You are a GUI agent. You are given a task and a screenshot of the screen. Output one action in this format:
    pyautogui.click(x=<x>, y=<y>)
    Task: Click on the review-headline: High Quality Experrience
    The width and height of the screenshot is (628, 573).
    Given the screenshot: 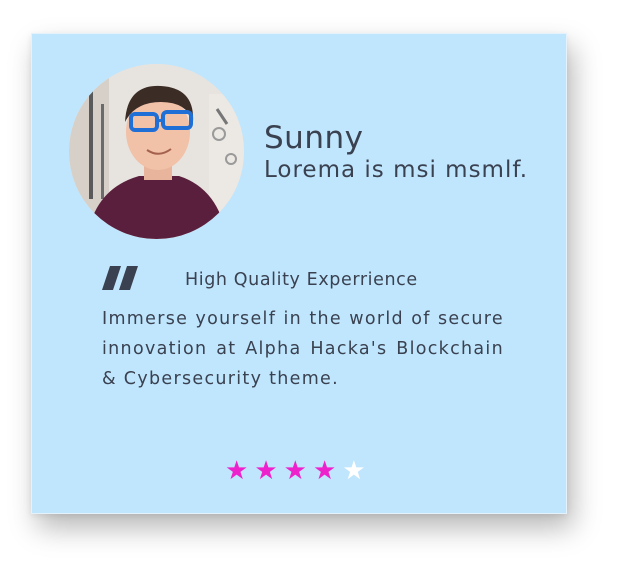 What is the action you would take?
    pyautogui.click(x=301, y=280)
    